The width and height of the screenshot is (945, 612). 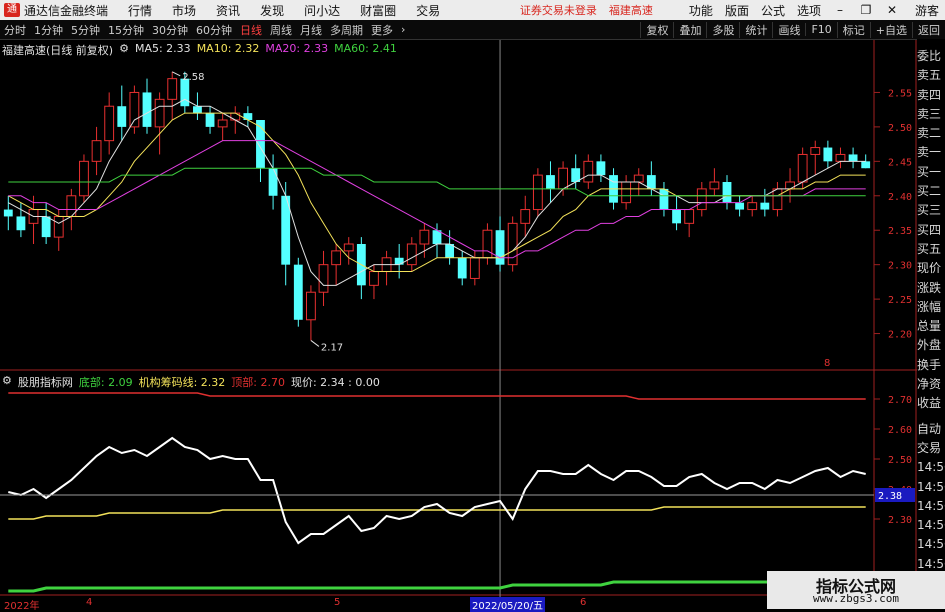 I want to click on y-tick-label: 2.35, so click(x=900, y=231).